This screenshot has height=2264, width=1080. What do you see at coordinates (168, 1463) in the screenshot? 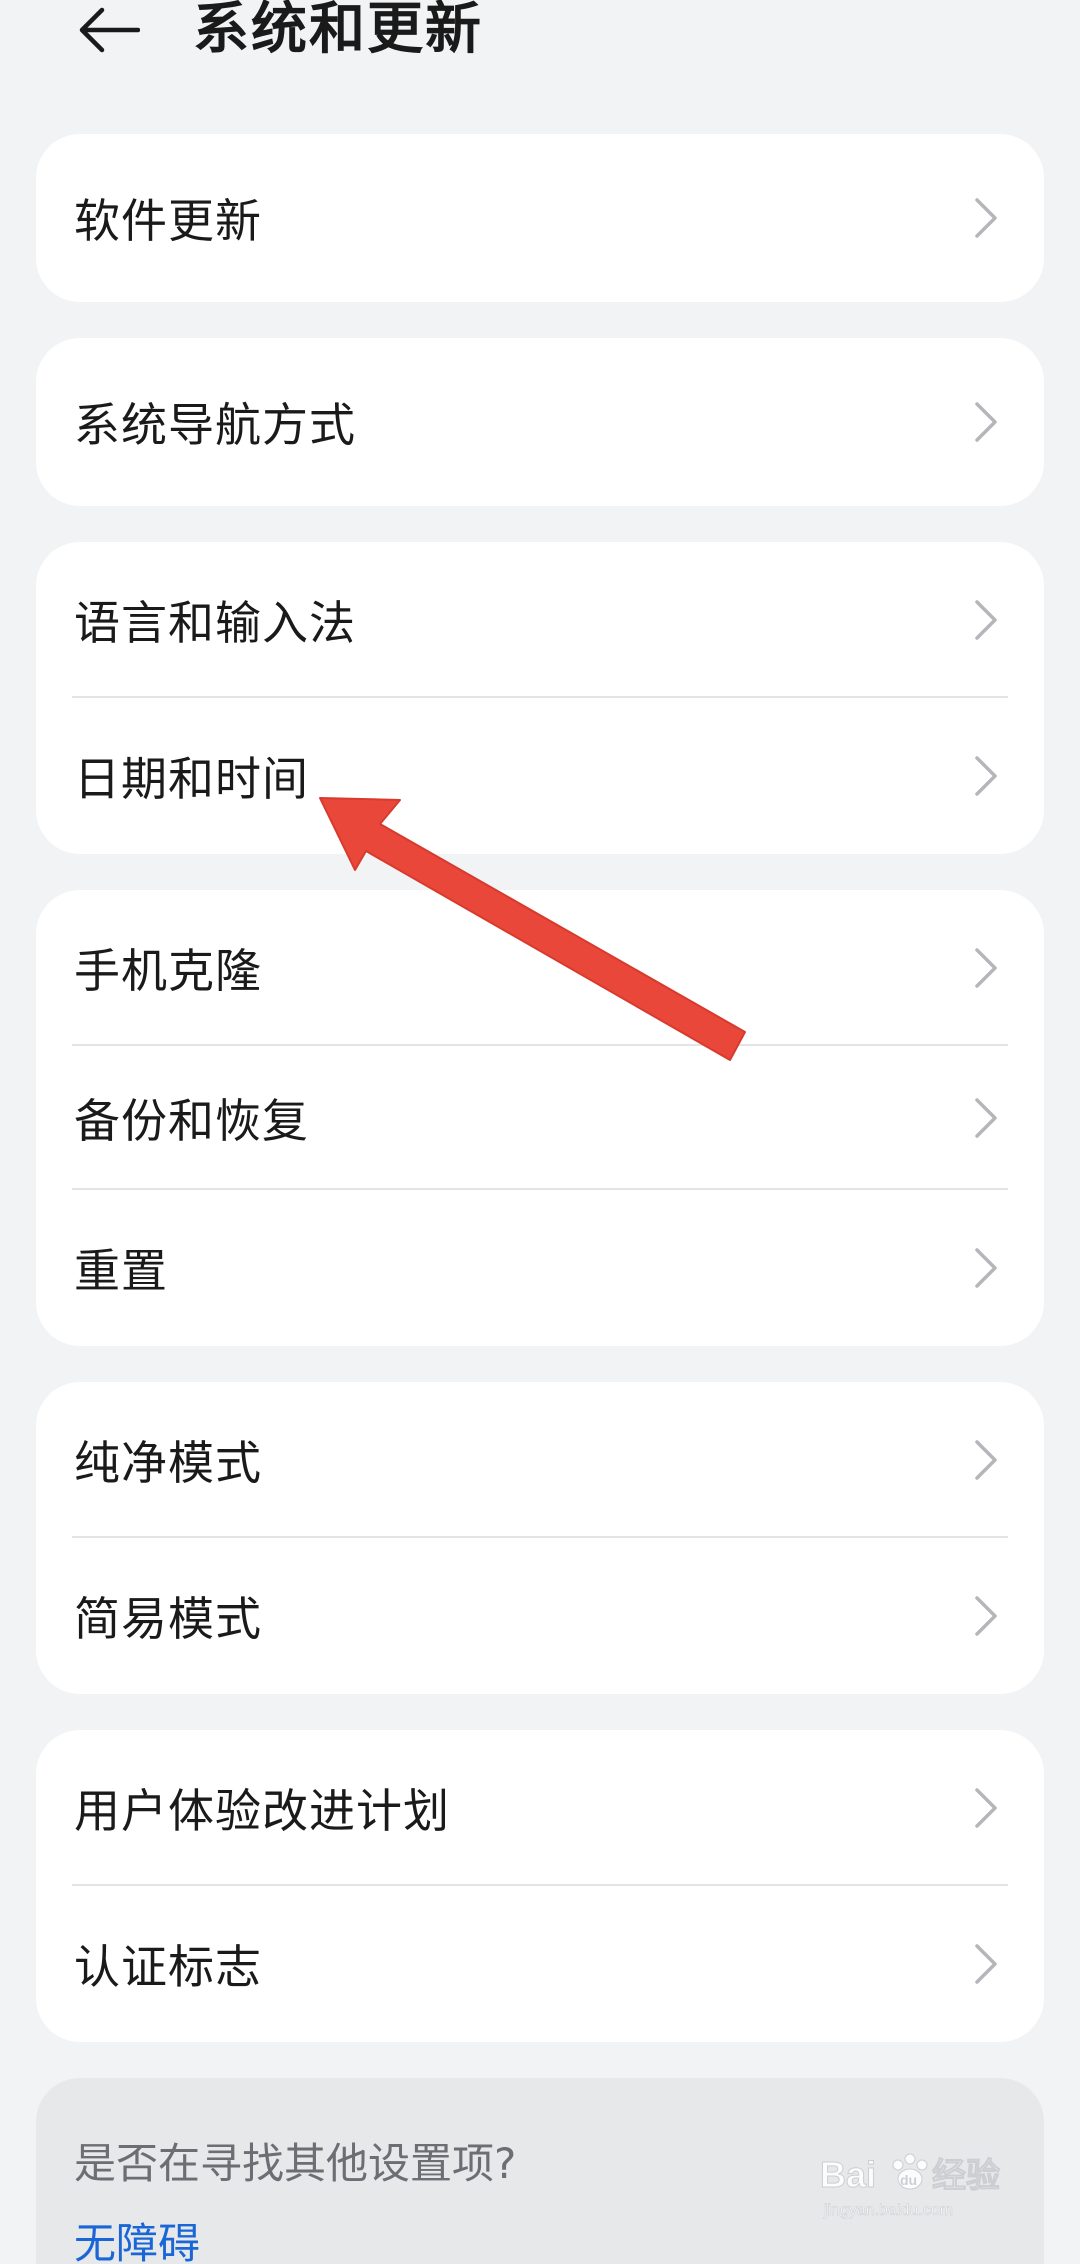
I see `row-label: 纯净模式` at bounding box center [168, 1463].